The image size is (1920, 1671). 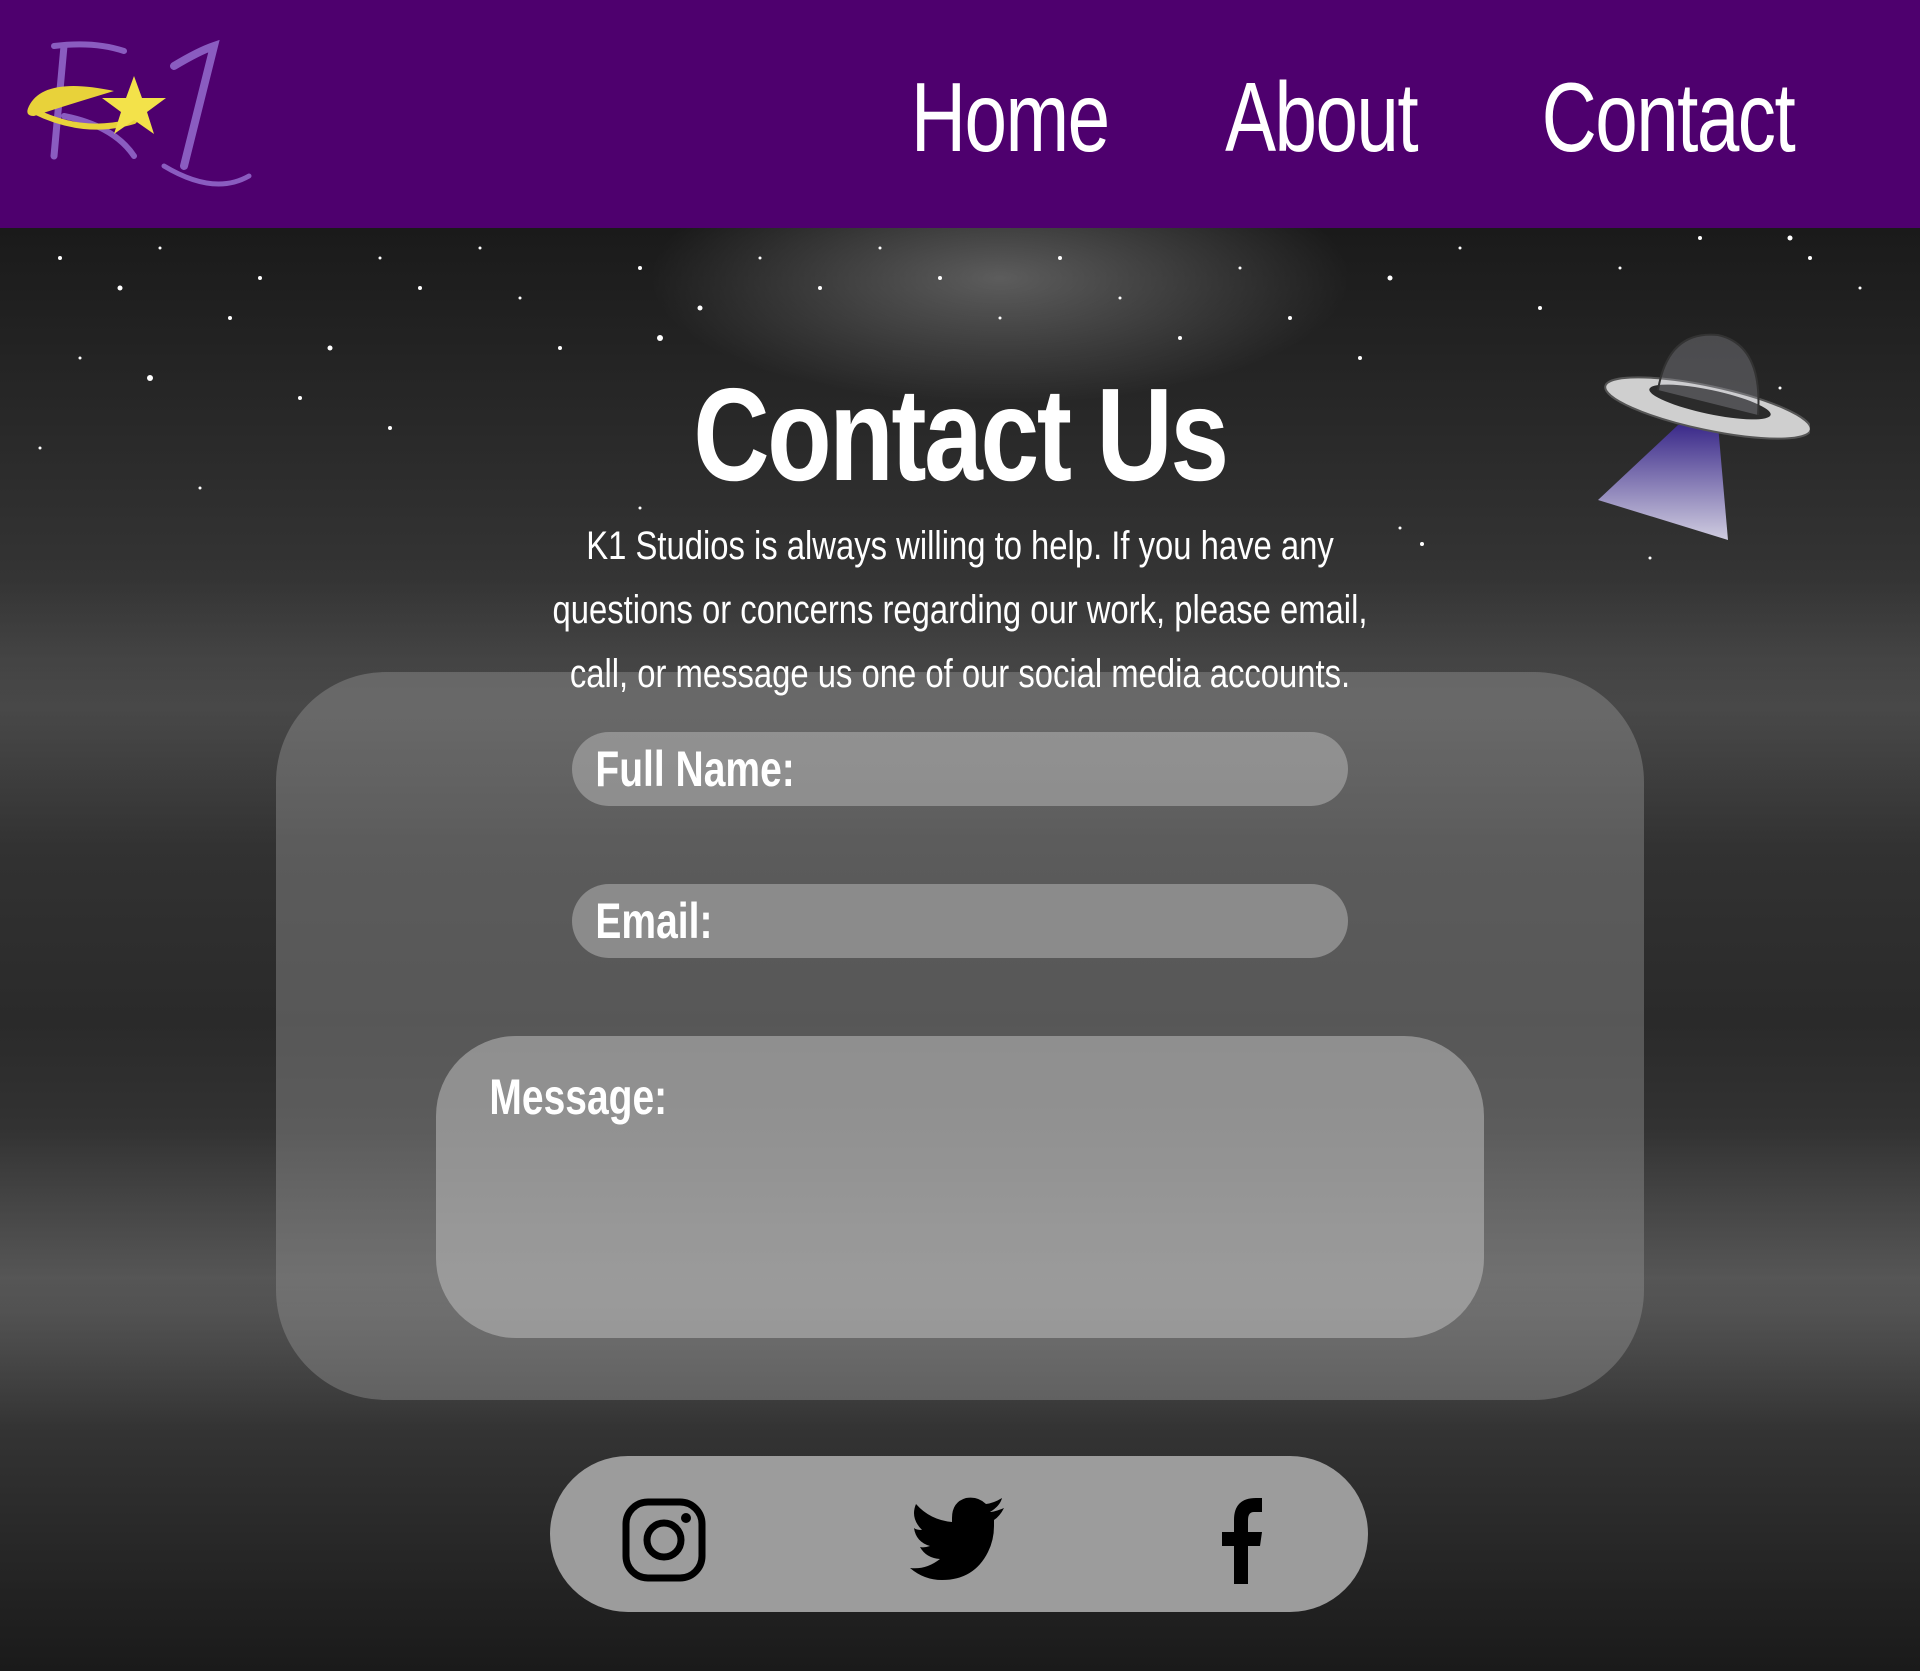 What do you see at coordinates (1240, 1540) in the screenshot?
I see `facebook-icon` at bounding box center [1240, 1540].